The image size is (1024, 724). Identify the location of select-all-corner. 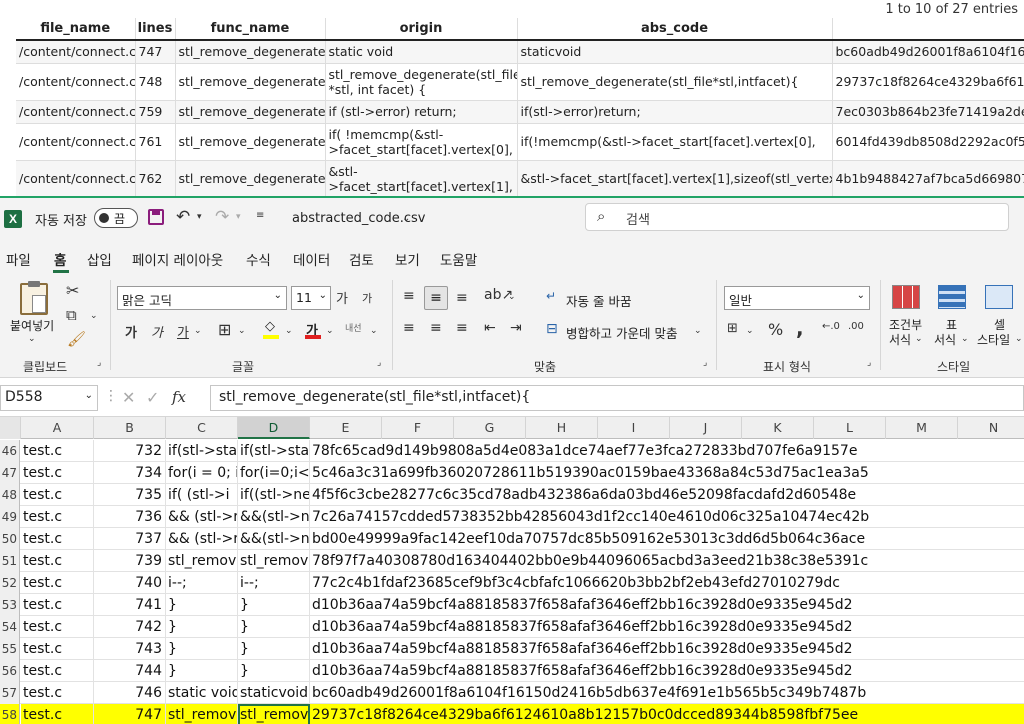
(10, 428).